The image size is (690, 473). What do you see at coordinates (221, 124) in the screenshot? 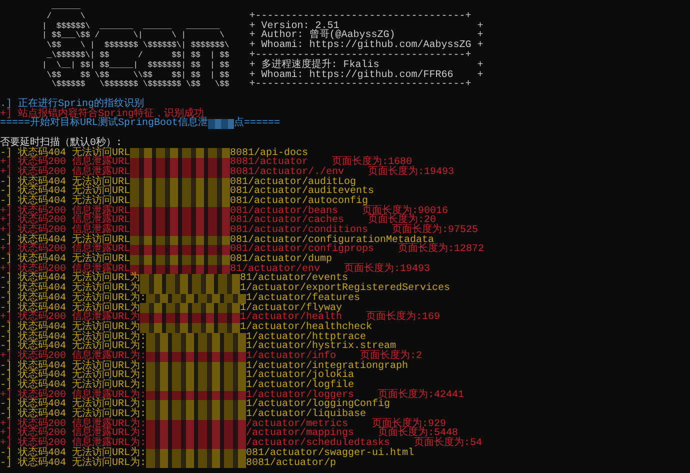
I see `pixelated-redaction` at bounding box center [221, 124].